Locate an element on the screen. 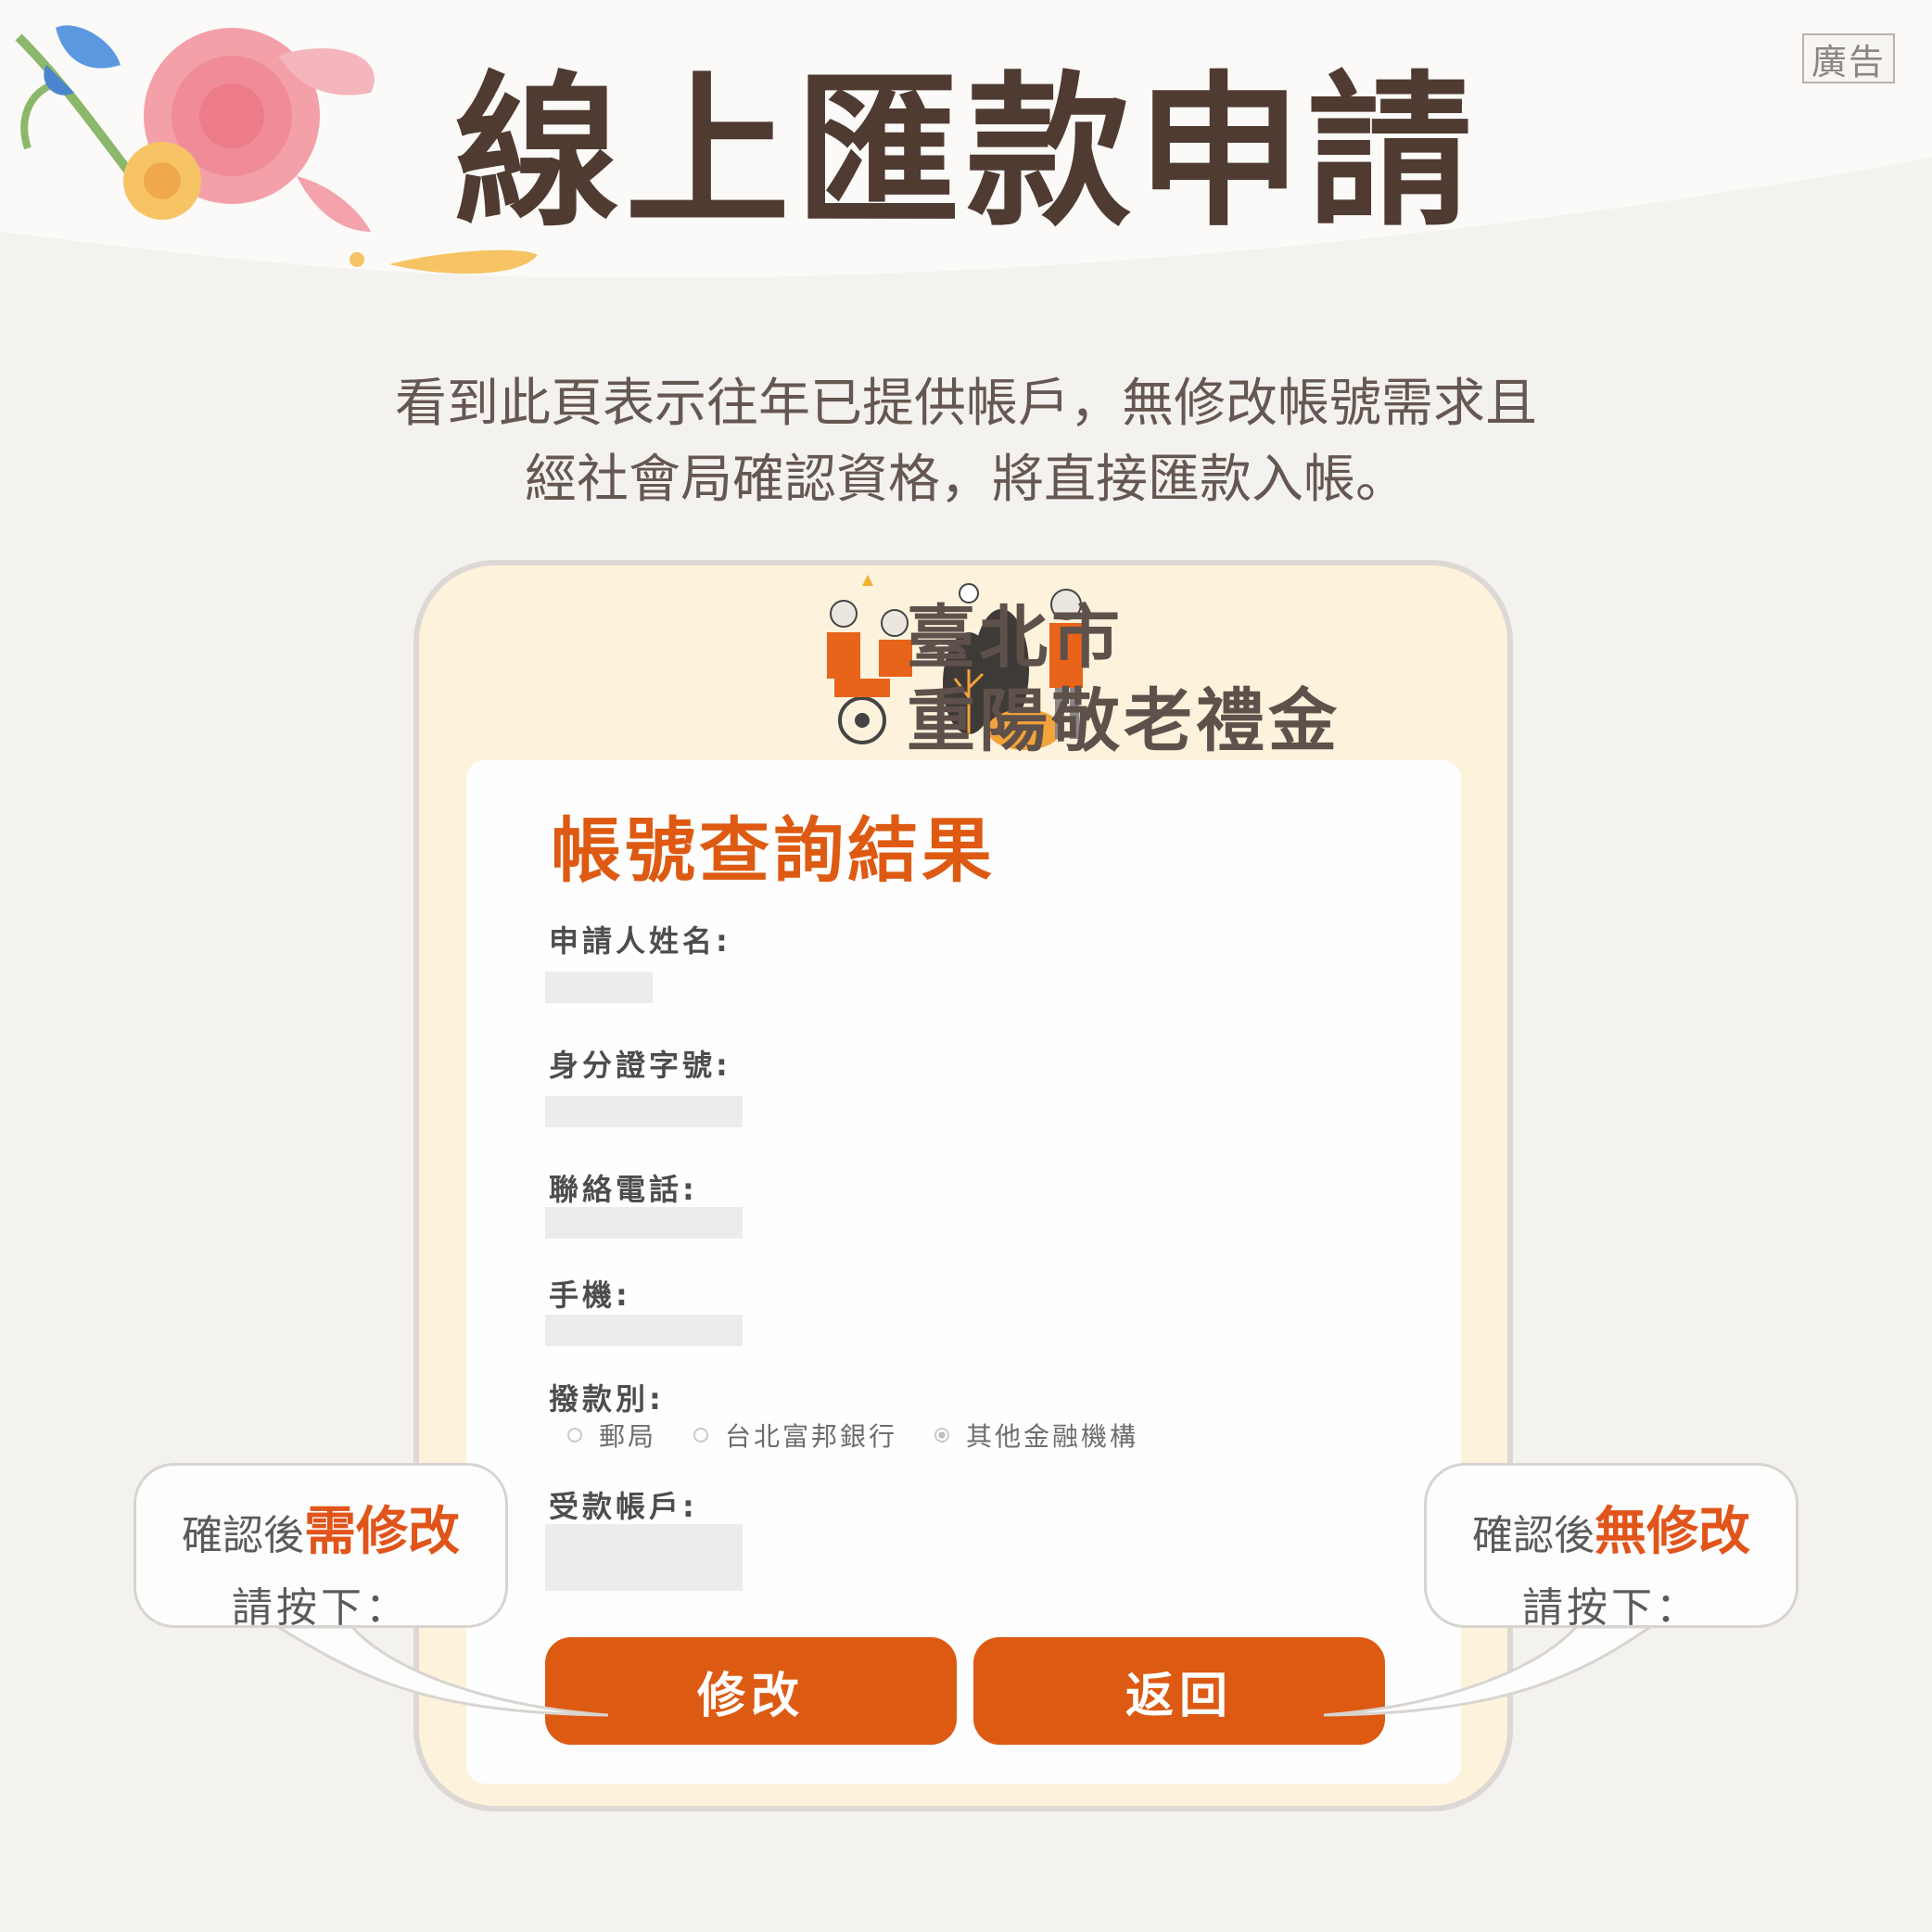  radio-label: 台北富邦銀行 is located at coordinates (811, 1436).